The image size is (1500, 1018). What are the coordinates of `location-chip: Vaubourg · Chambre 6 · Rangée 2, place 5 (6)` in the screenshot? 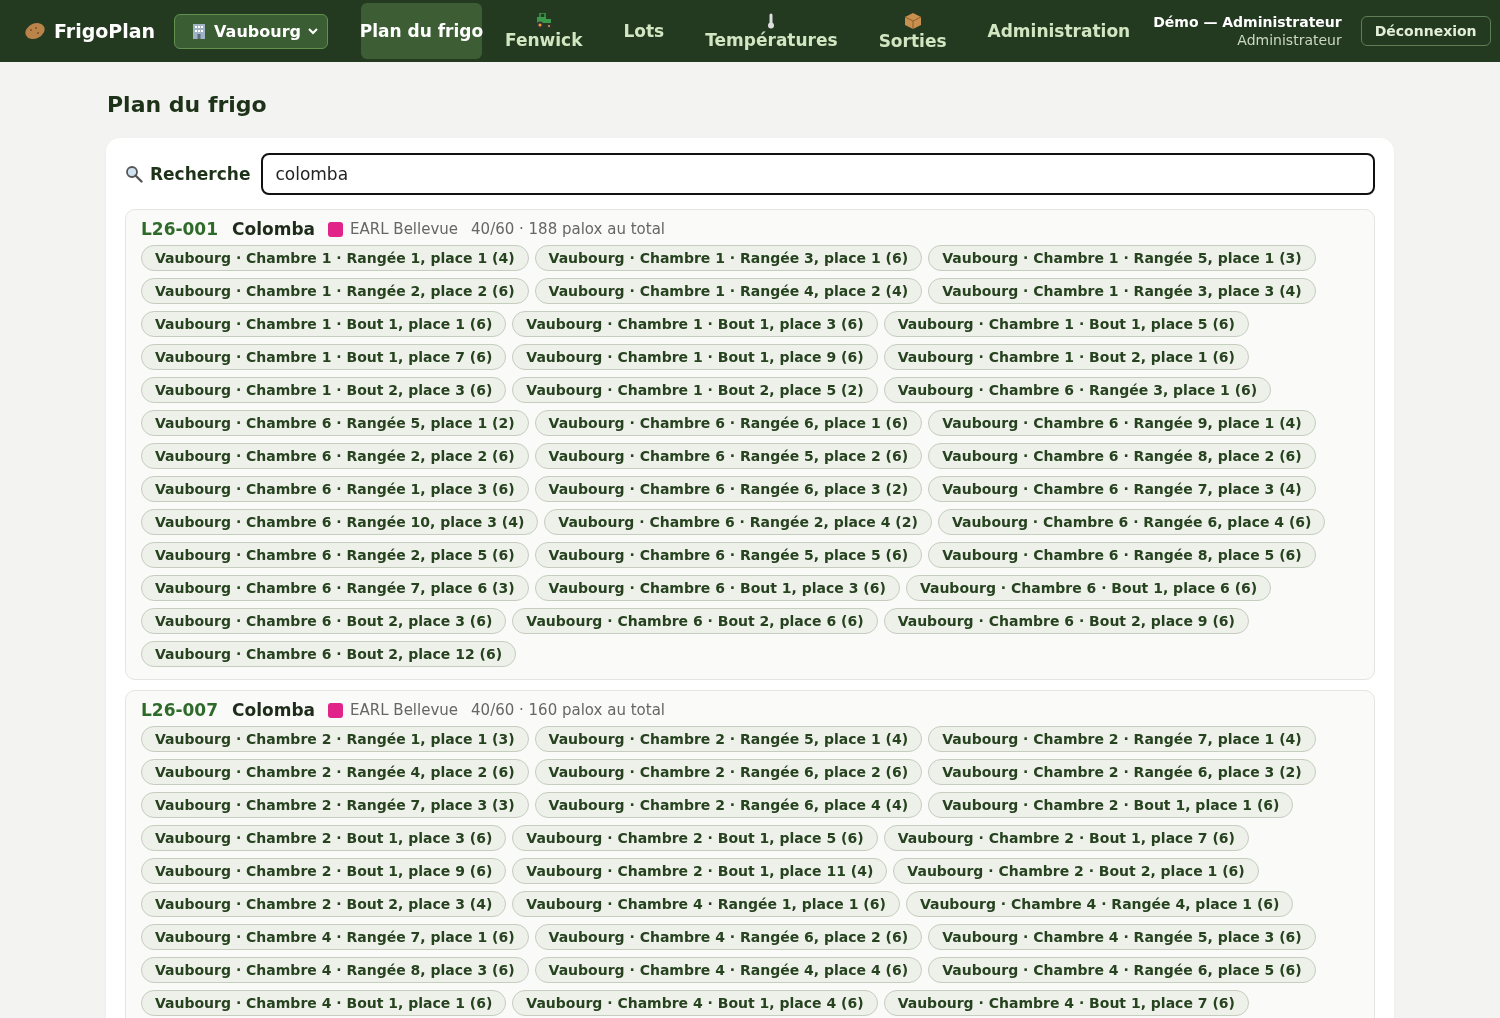 It's located at (335, 555).